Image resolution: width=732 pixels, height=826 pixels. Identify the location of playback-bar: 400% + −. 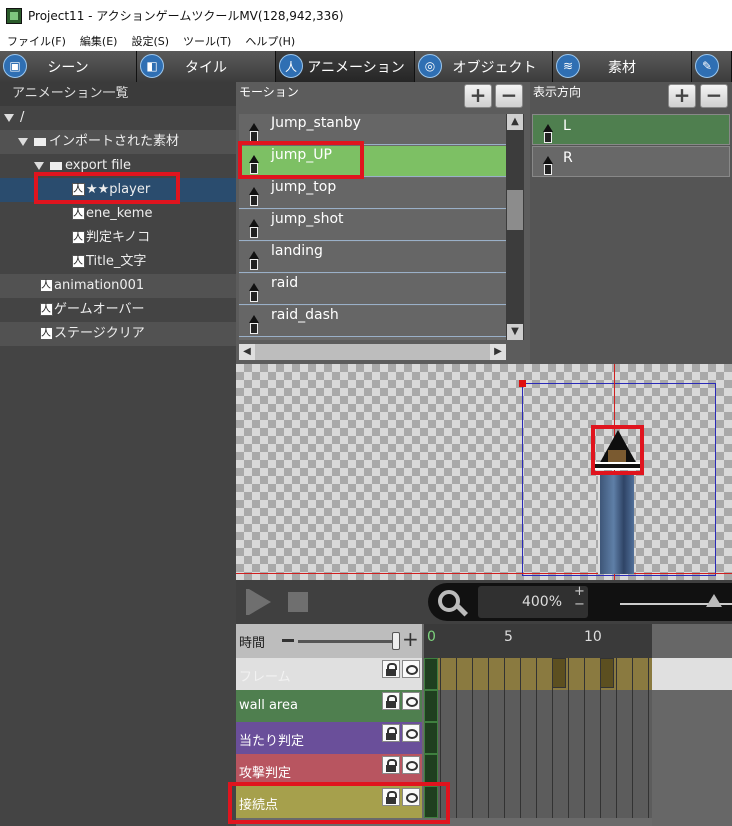
(484, 602).